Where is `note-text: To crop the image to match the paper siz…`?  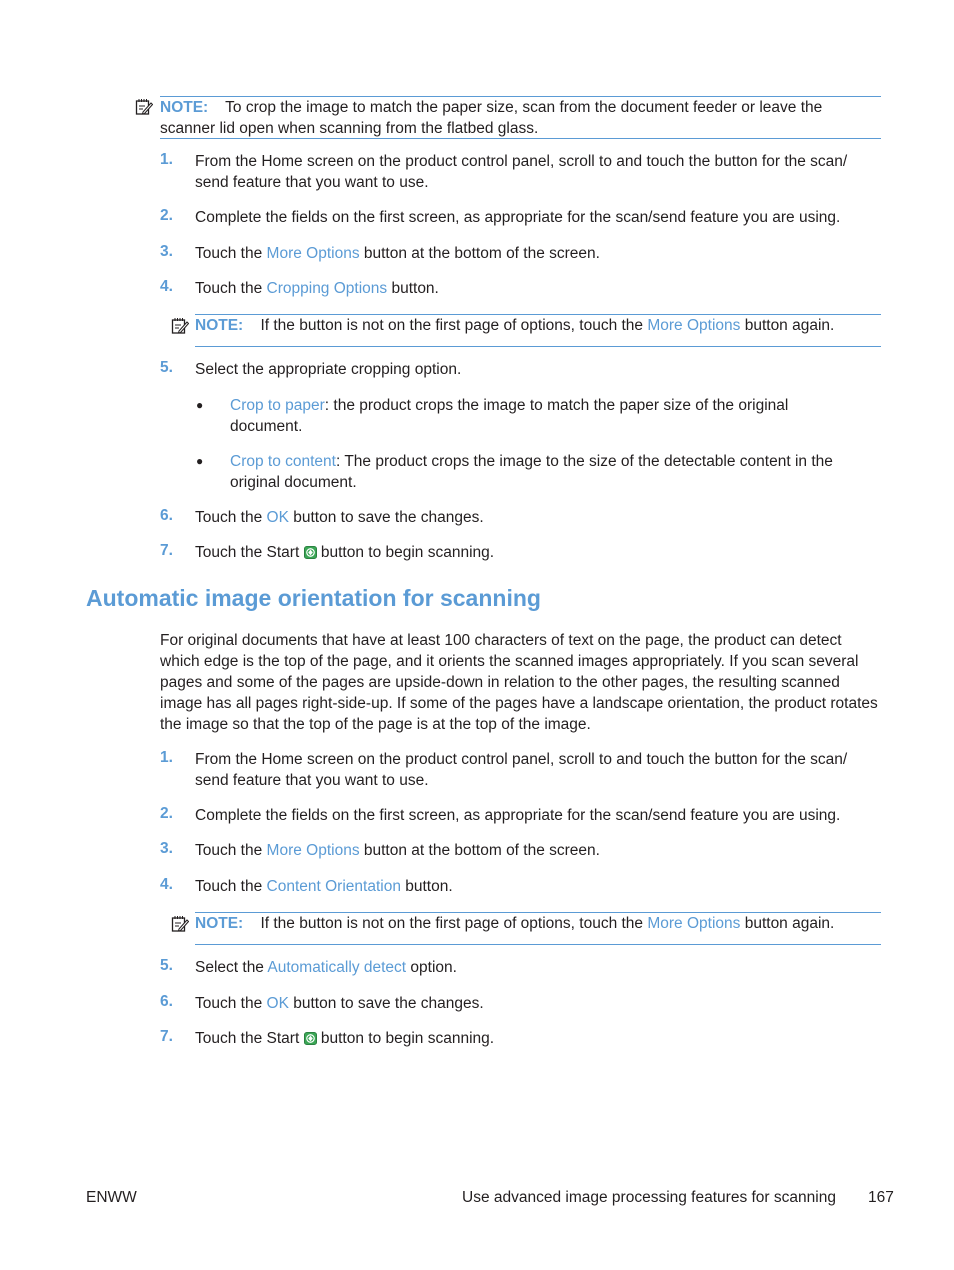 note-text: To crop the image to match the paper siz… is located at coordinates (491, 118).